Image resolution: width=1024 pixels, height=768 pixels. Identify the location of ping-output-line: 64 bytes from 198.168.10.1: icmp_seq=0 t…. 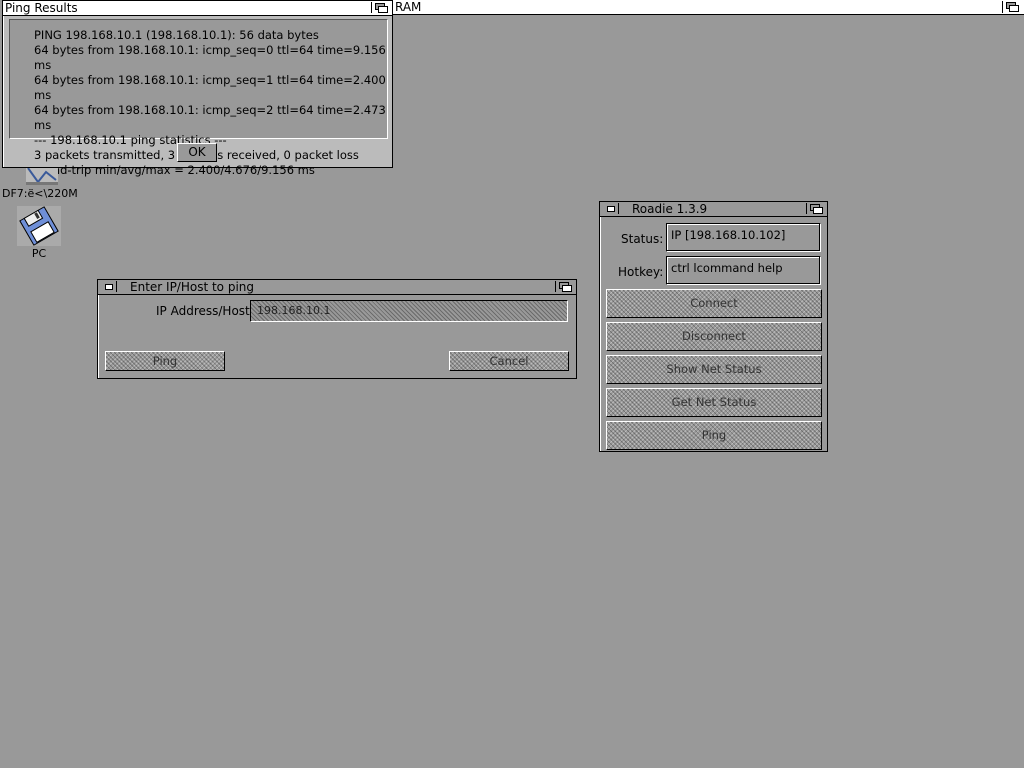
(210, 57).